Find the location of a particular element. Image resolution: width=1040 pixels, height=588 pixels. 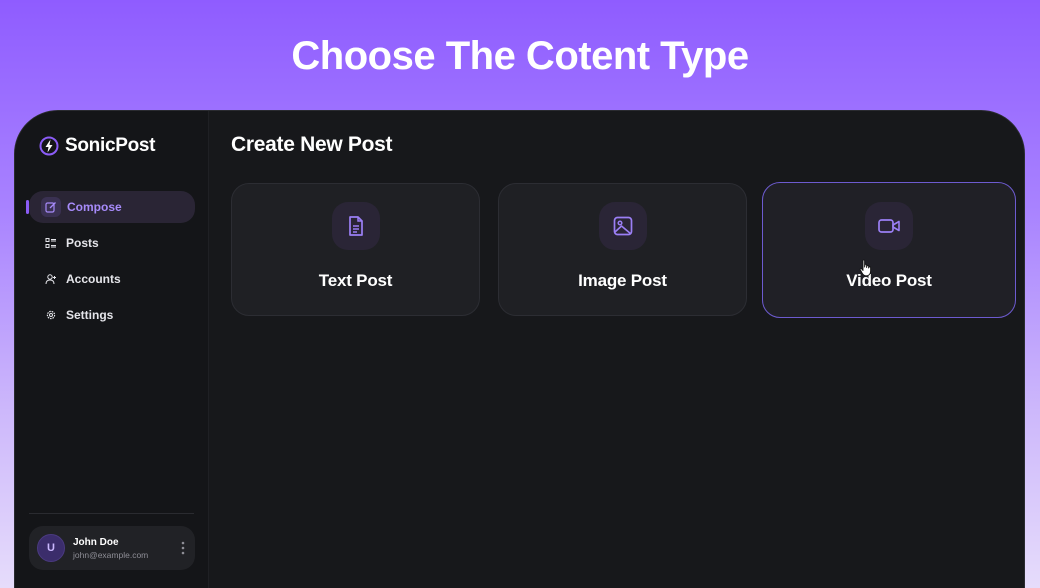

text-post-card: Text Post is located at coordinates (355, 249).